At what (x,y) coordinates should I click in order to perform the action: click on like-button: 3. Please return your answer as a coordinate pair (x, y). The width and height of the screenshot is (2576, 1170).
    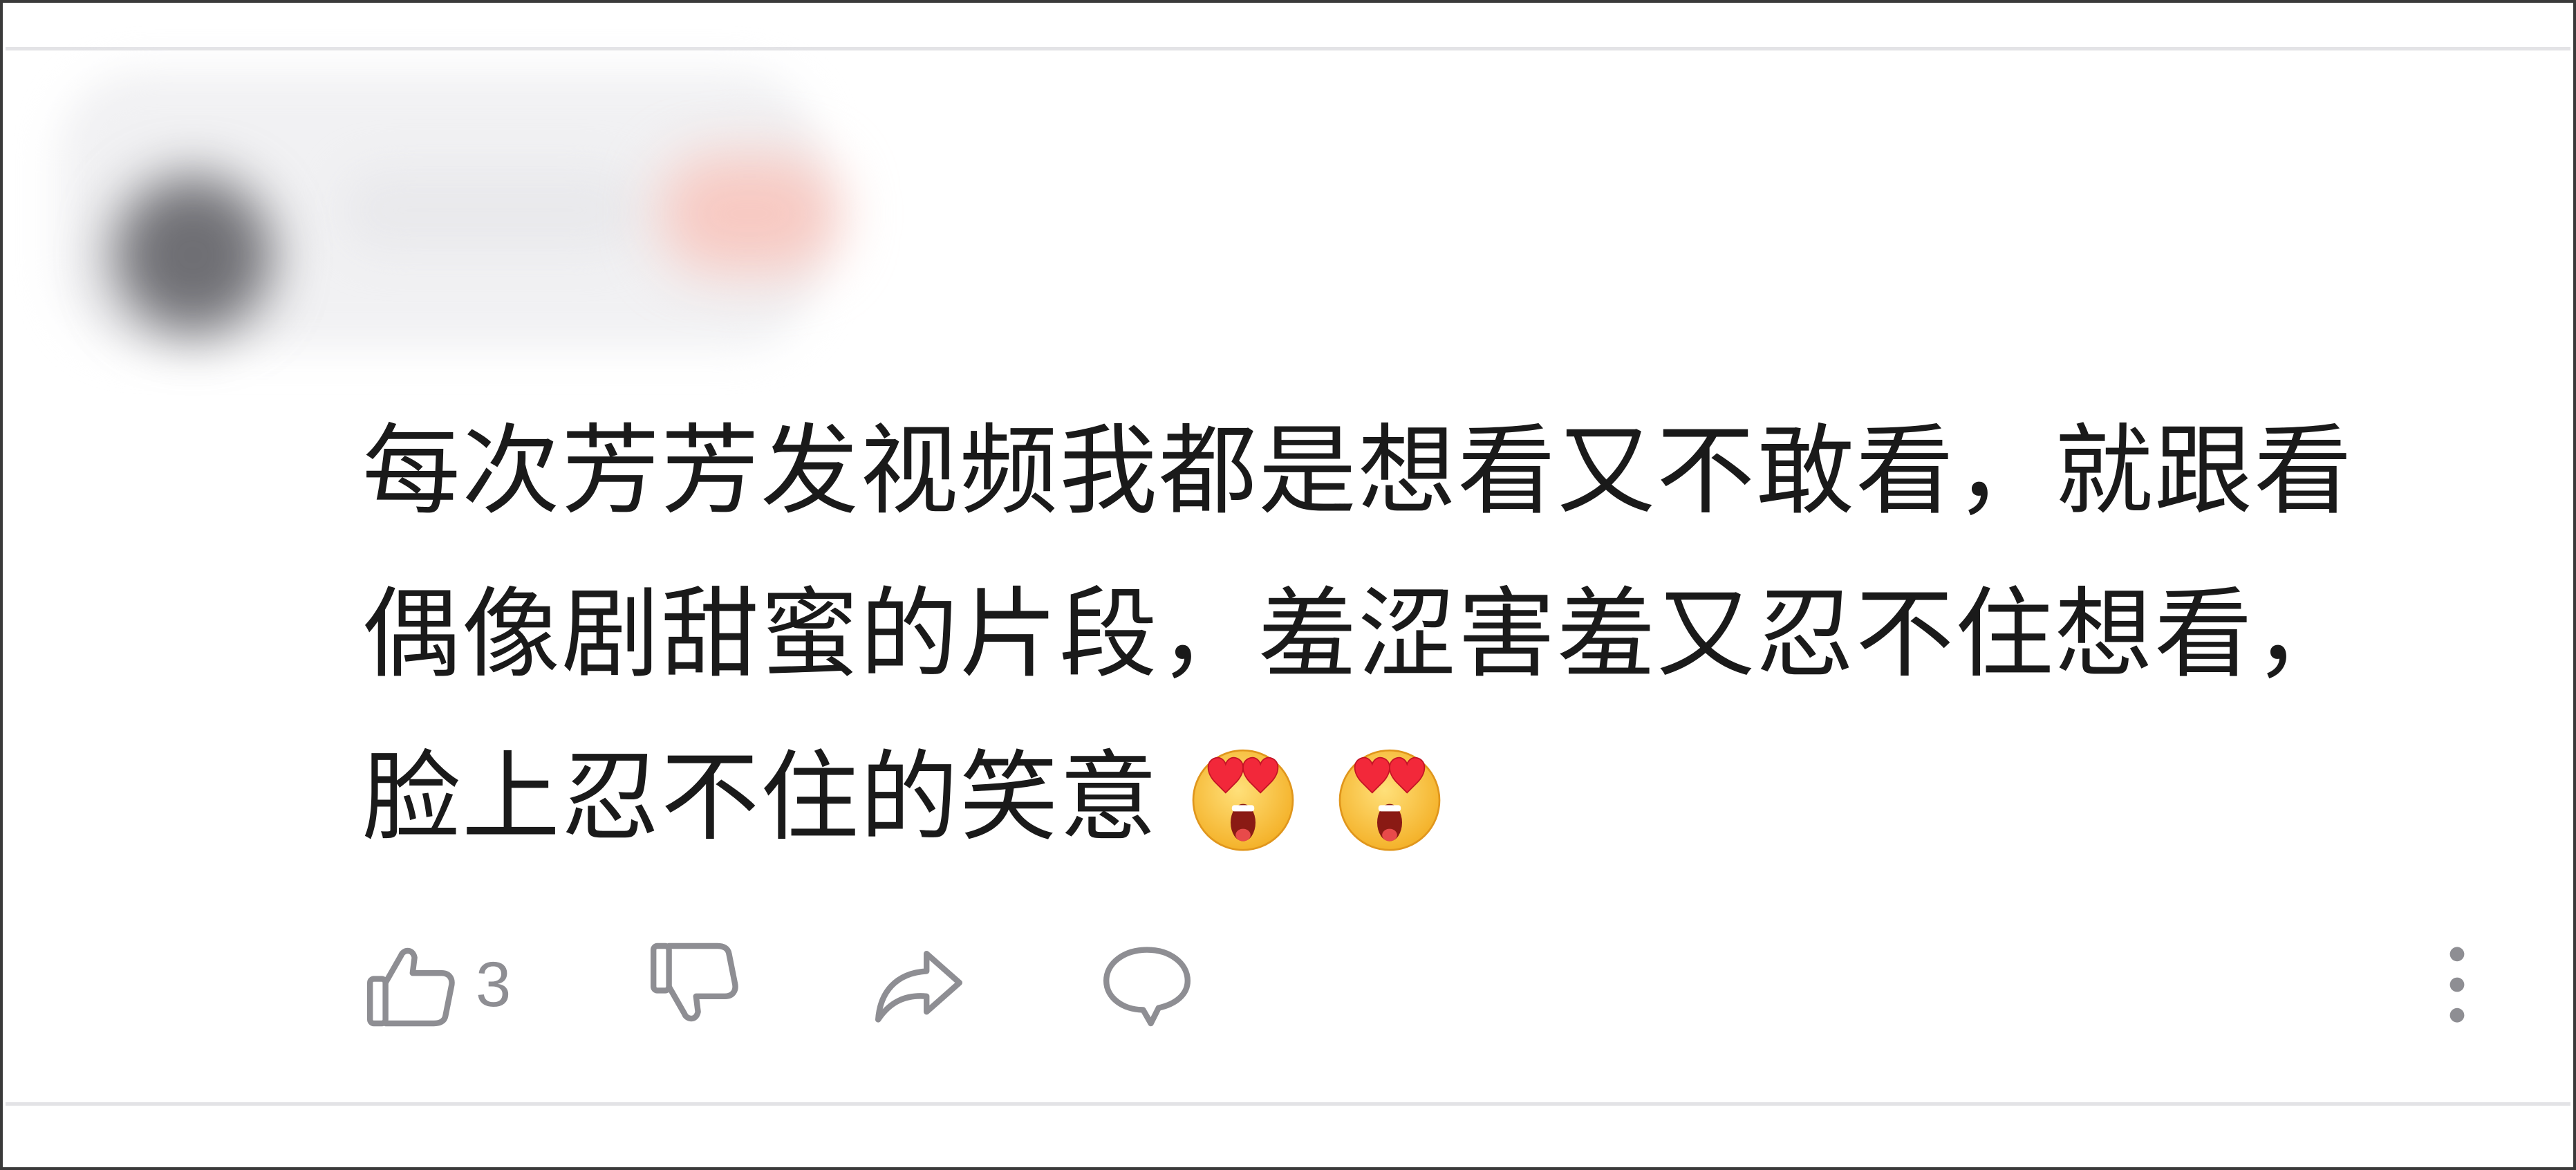
    Looking at the image, I should click on (436, 984).